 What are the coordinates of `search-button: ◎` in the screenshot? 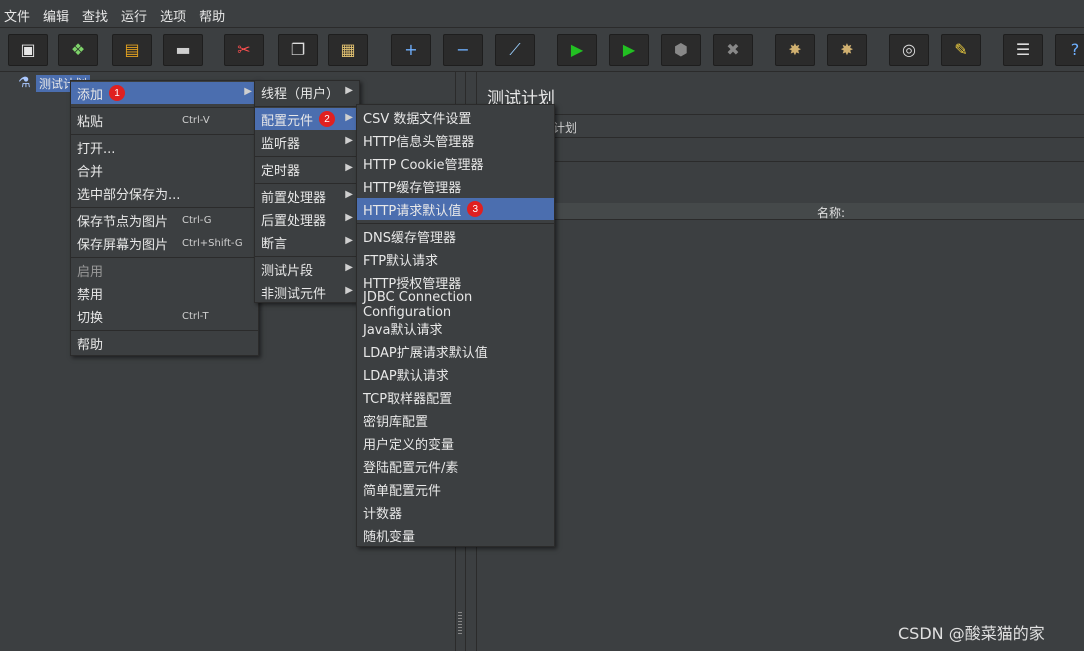 It's located at (909, 50).